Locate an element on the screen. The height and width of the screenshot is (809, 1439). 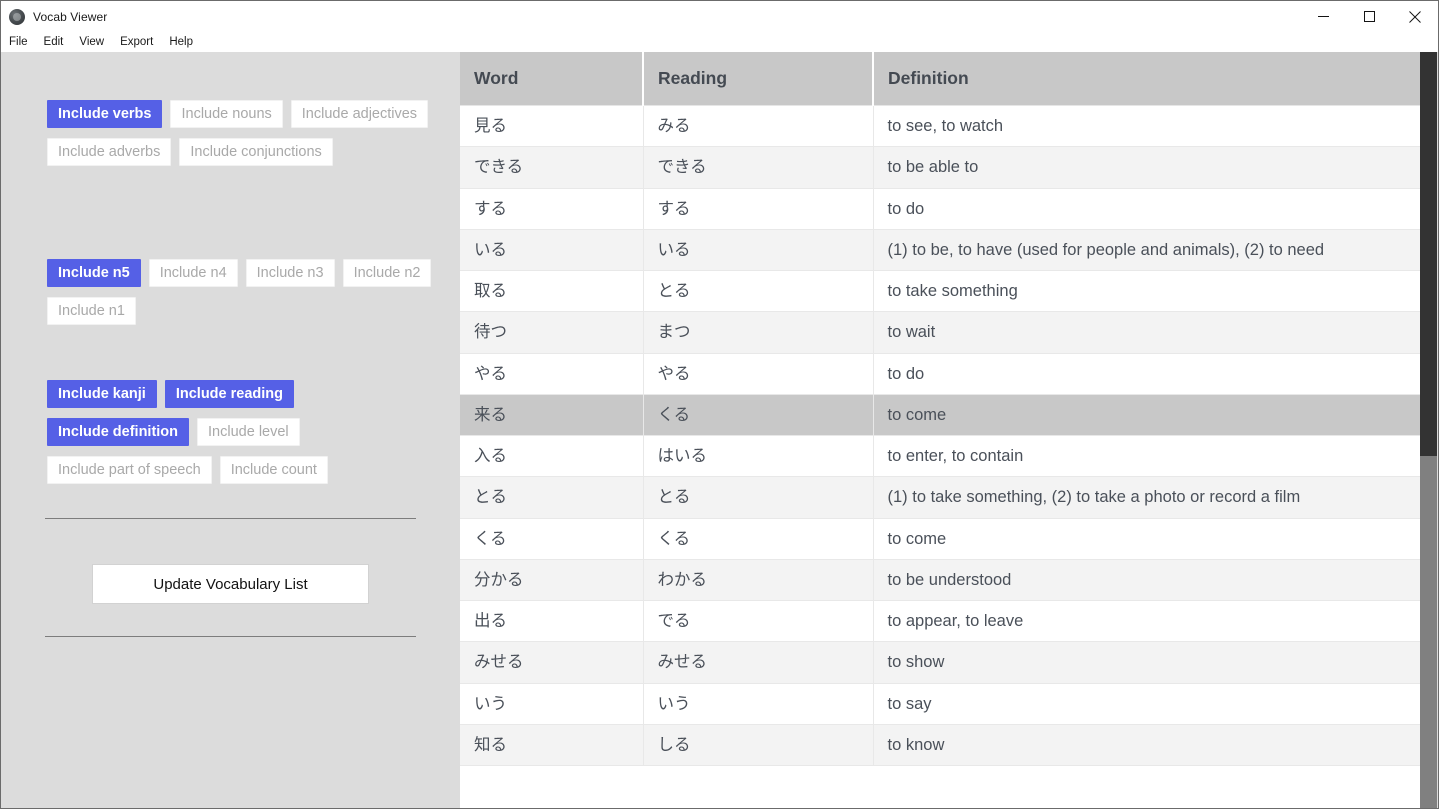
column-header-reading: Reading is located at coordinates (758, 79).